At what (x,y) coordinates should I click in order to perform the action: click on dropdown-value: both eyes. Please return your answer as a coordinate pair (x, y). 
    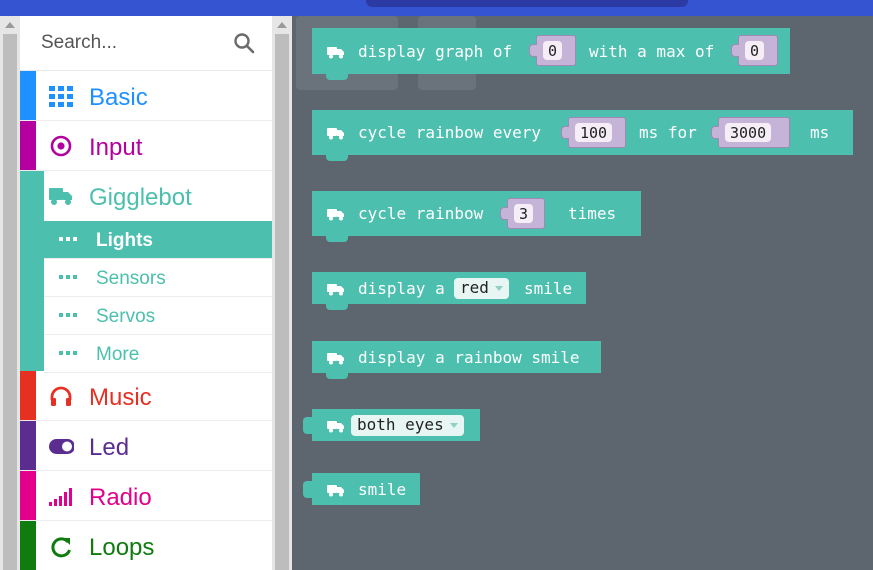
    Looking at the image, I should click on (400, 424).